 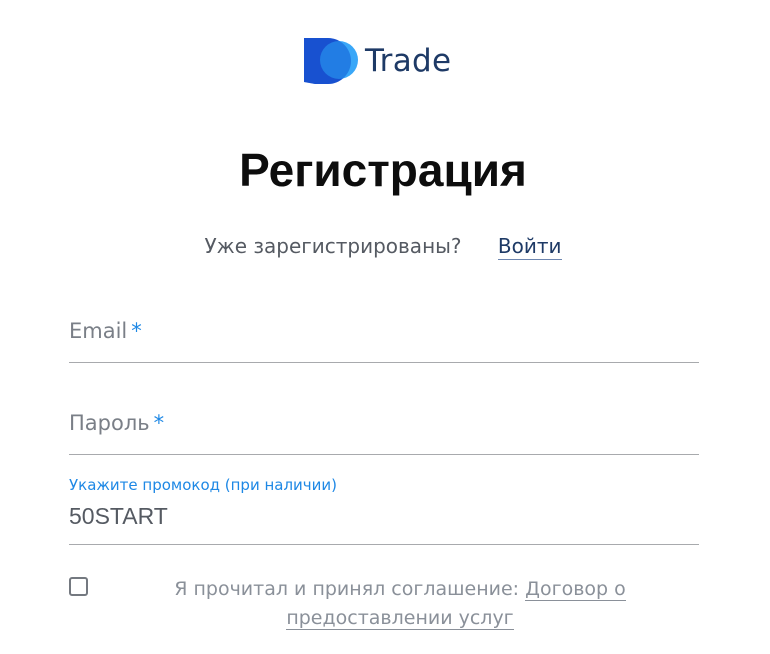 What do you see at coordinates (109, 423) in the screenshot?
I see `password-placeholder-text: Пароль` at bounding box center [109, 423].